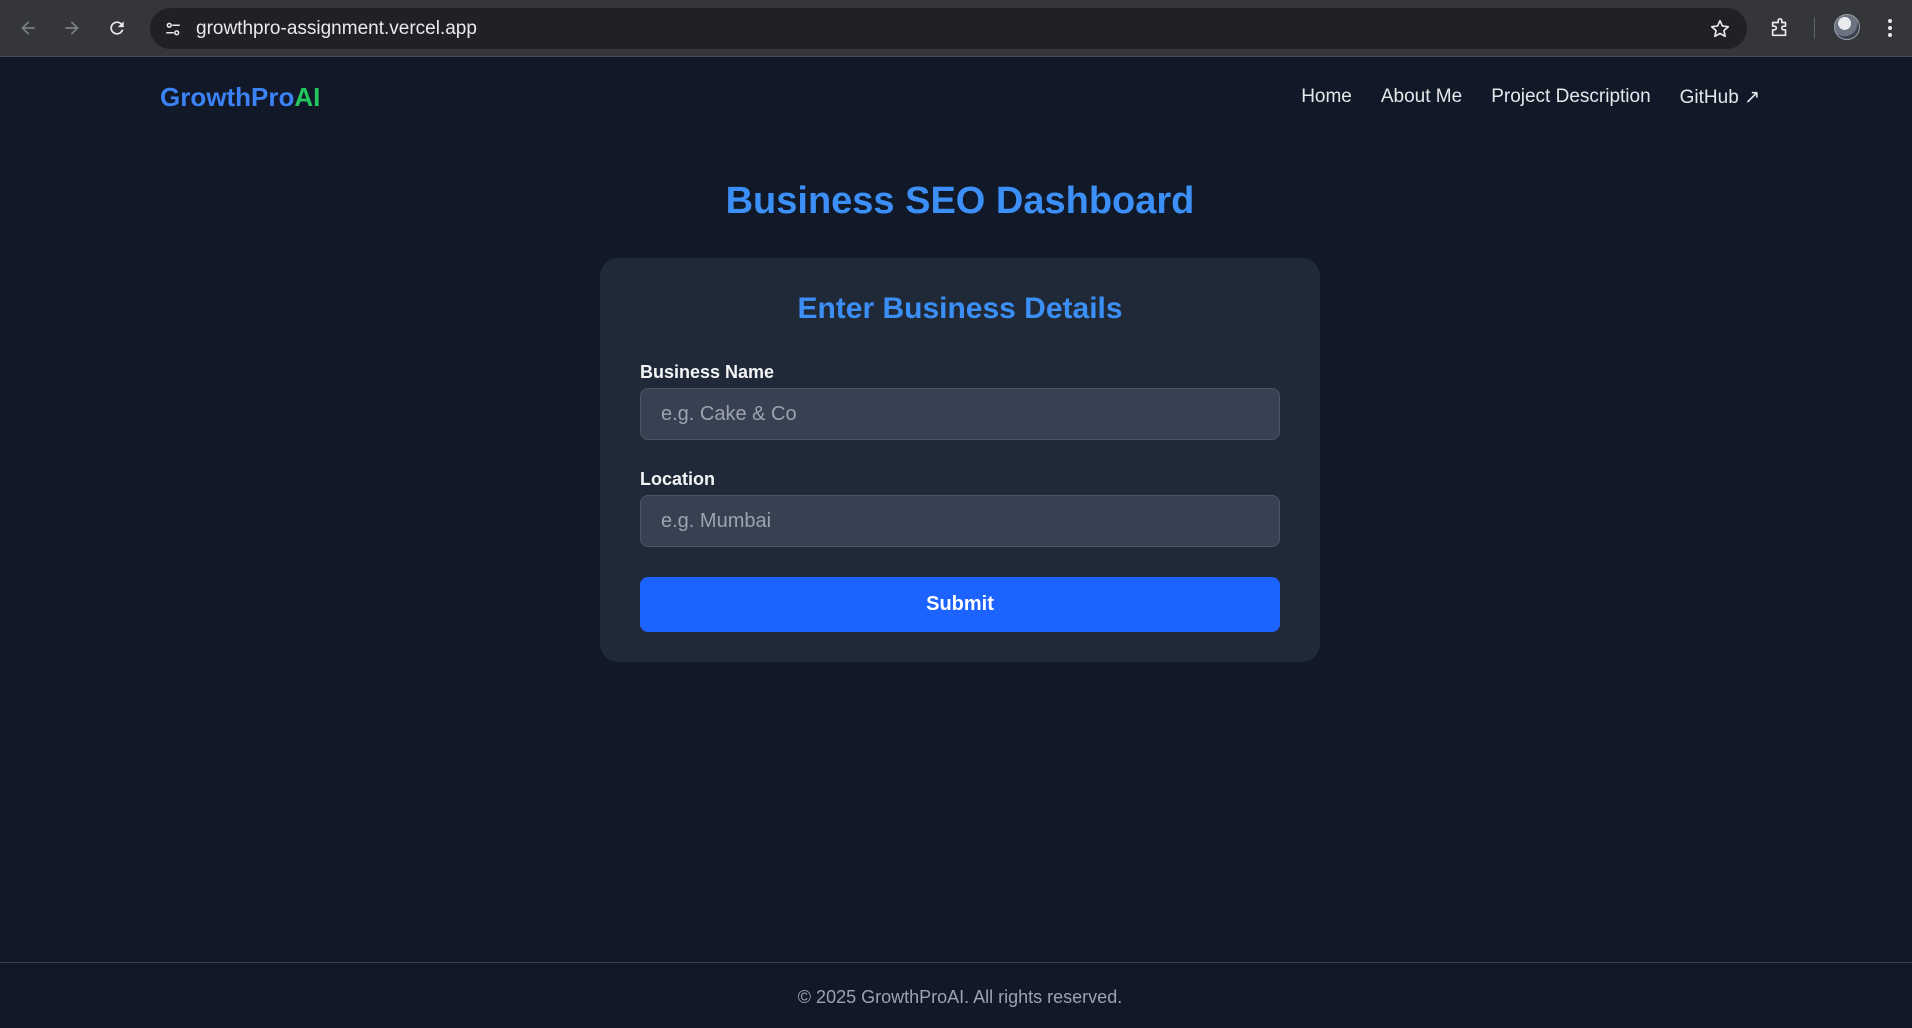 Image resolution: width=1912 pixels, height=1028 pixels. I want to click on arrow-left-icon, so click(28, 28).